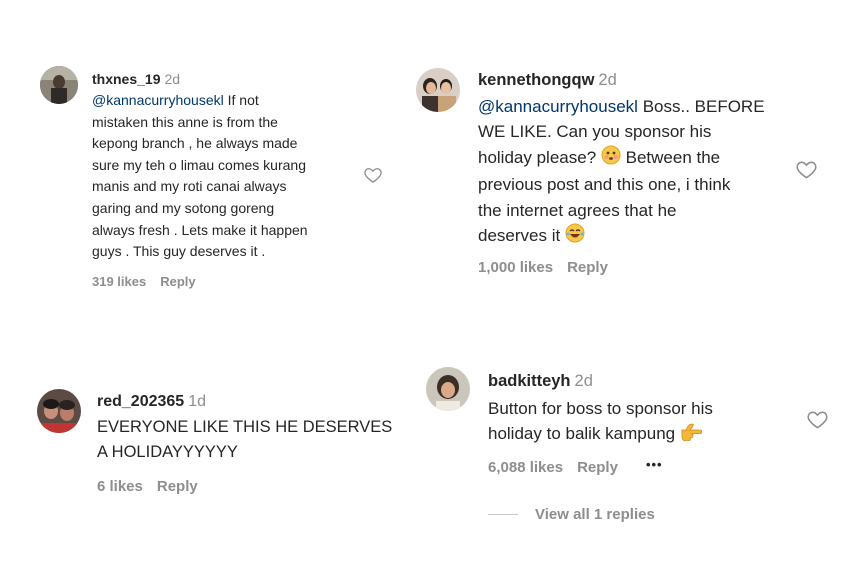 This screenshot has height=565, width=844. Describe the element at coordinates (575, 236) in the screenshot. I see `laughing-emoji-icon` at that location.